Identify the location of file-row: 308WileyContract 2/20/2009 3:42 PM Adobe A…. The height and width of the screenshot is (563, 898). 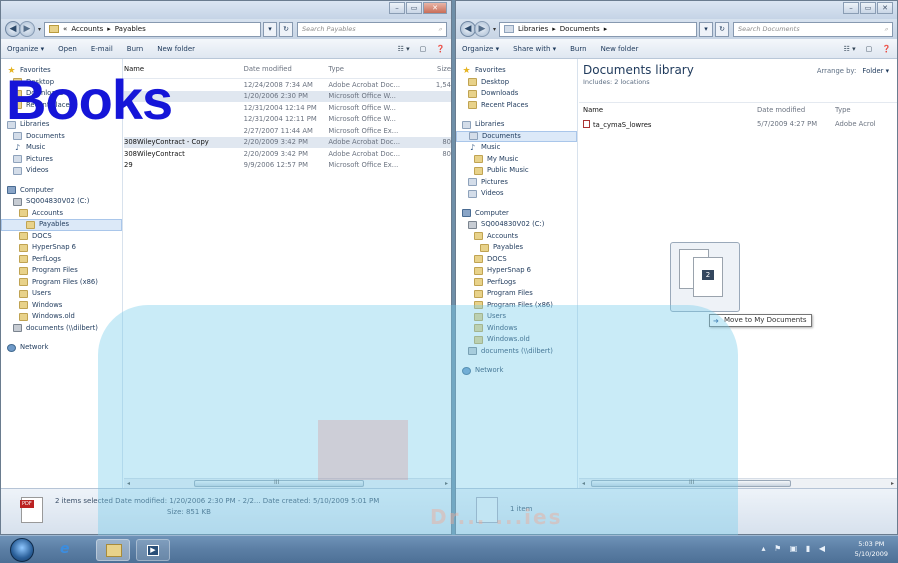
(287, 154).